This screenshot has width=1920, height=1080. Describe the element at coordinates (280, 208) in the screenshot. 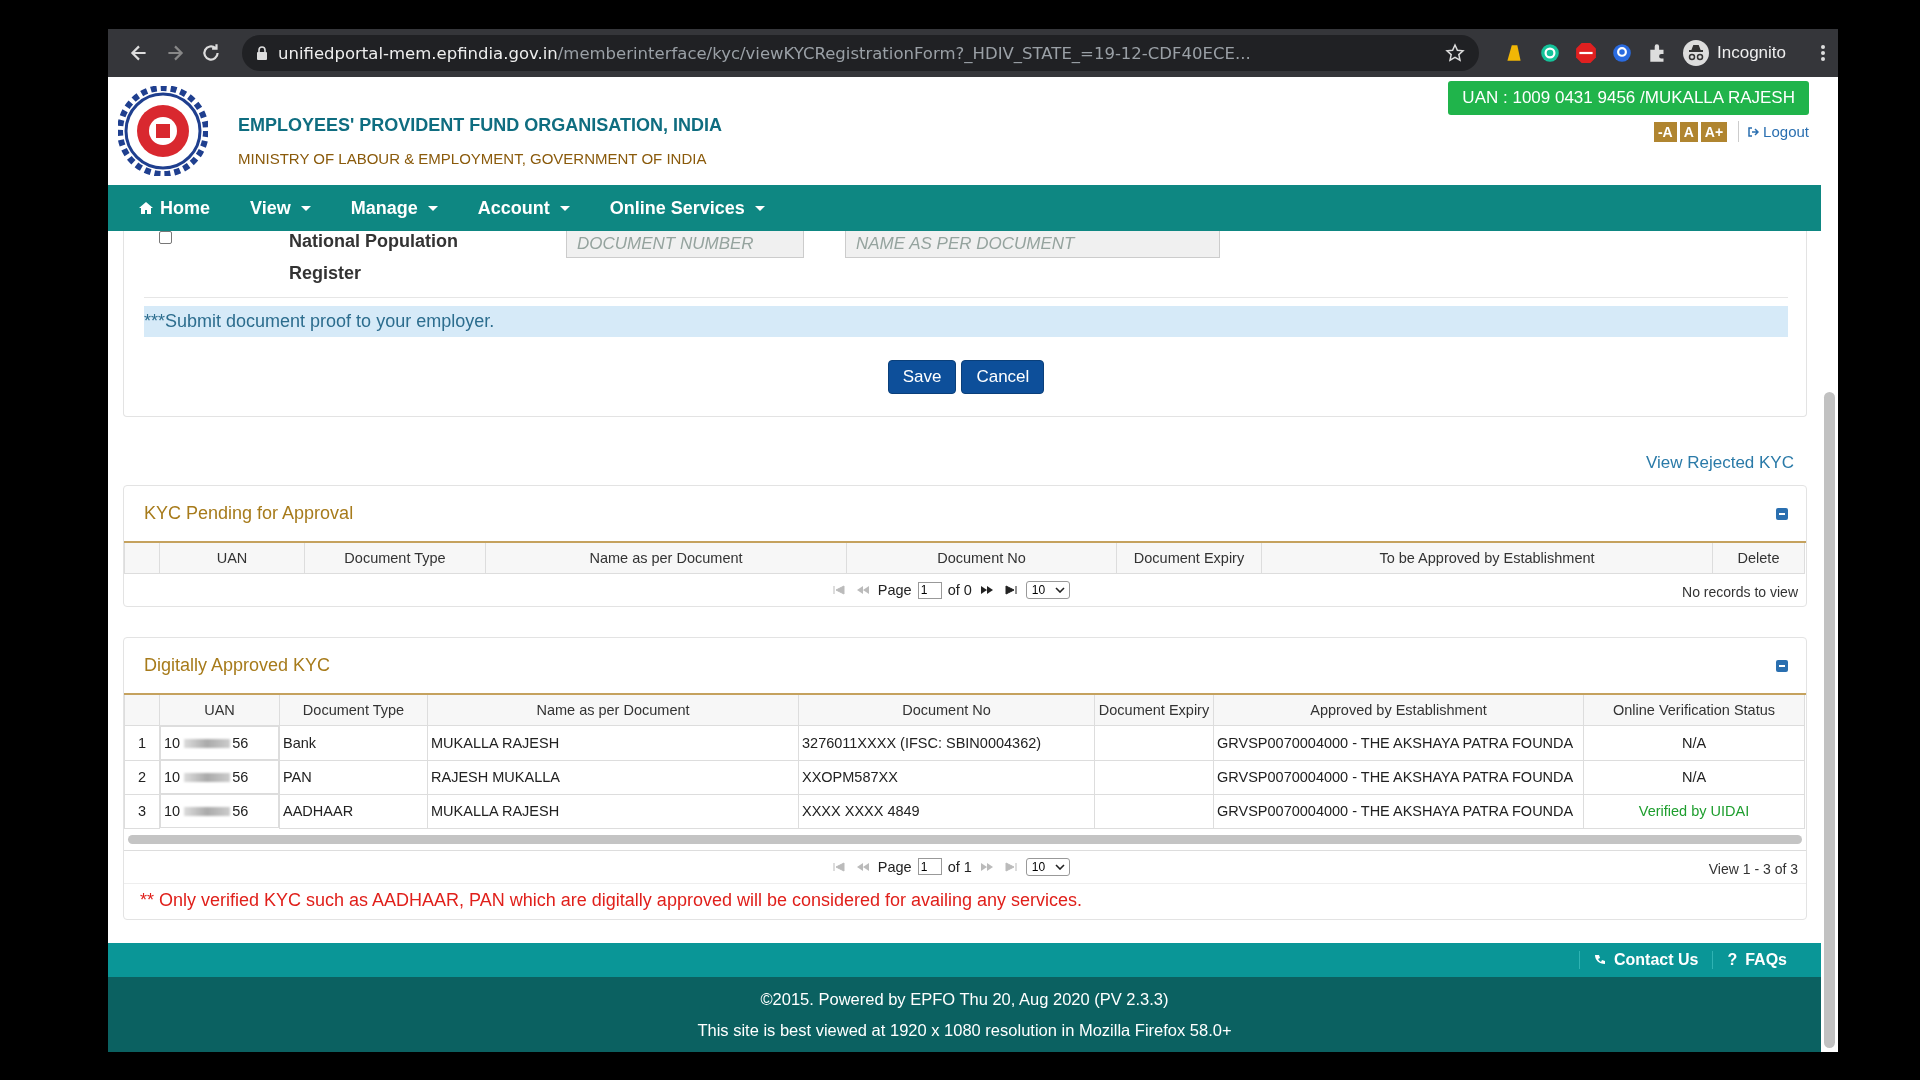

I see `nav-menu-item: View` at that location.